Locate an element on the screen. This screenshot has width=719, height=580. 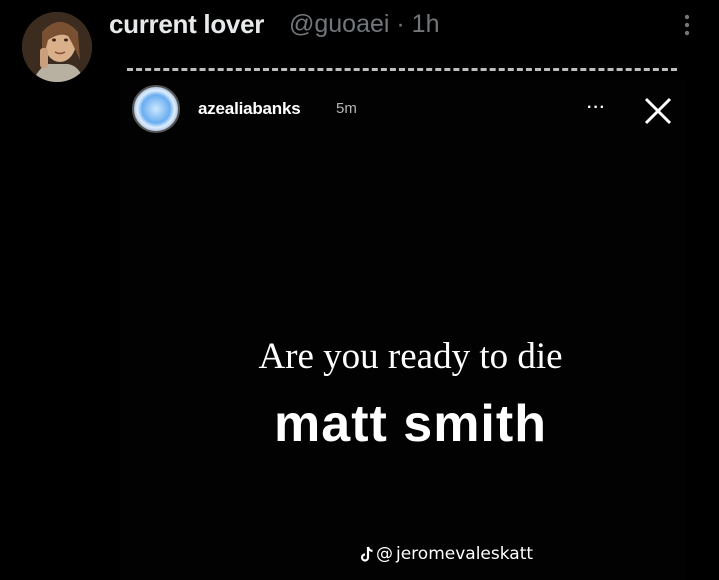
tiktok-watermark: @ jeromevaleskatt is located at coordinates (446, 554).